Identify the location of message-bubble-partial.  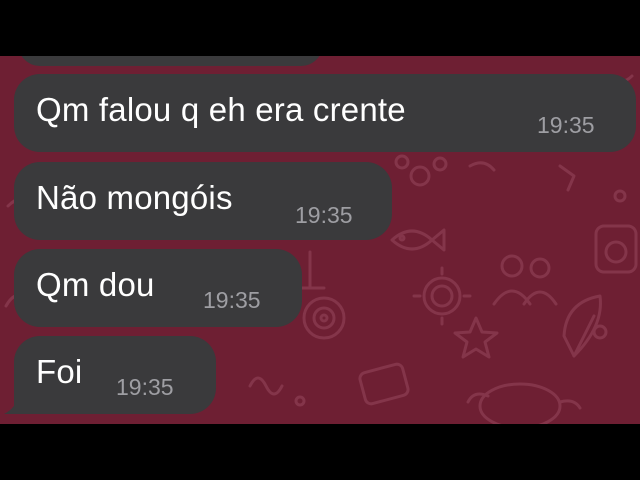
(170, 61).